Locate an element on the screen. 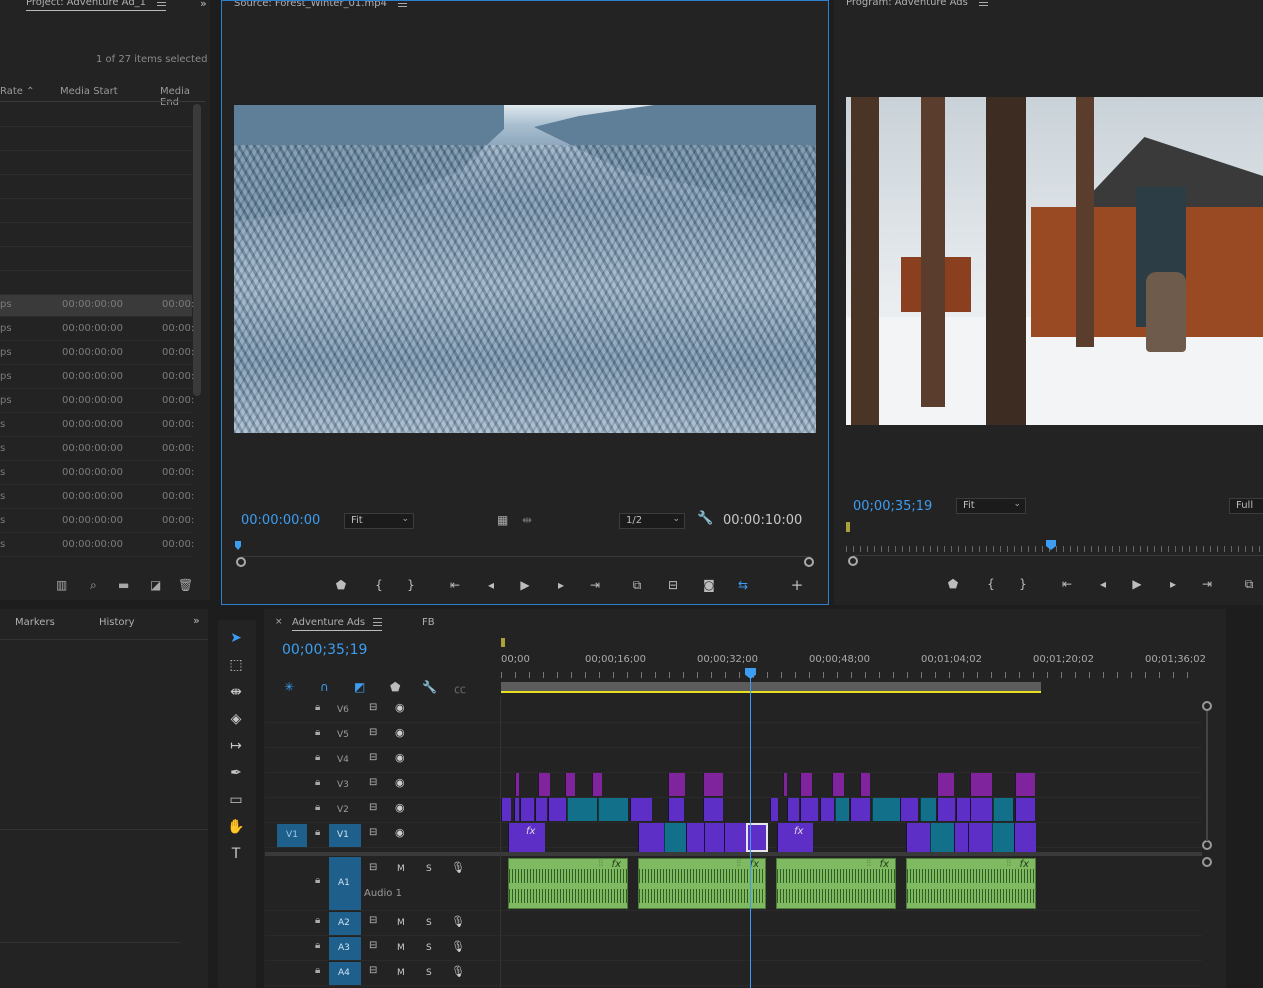 This screenshot has height=988, width=1263. go-to-out-icon: ⇥ is located at coordinates (1207, 584).